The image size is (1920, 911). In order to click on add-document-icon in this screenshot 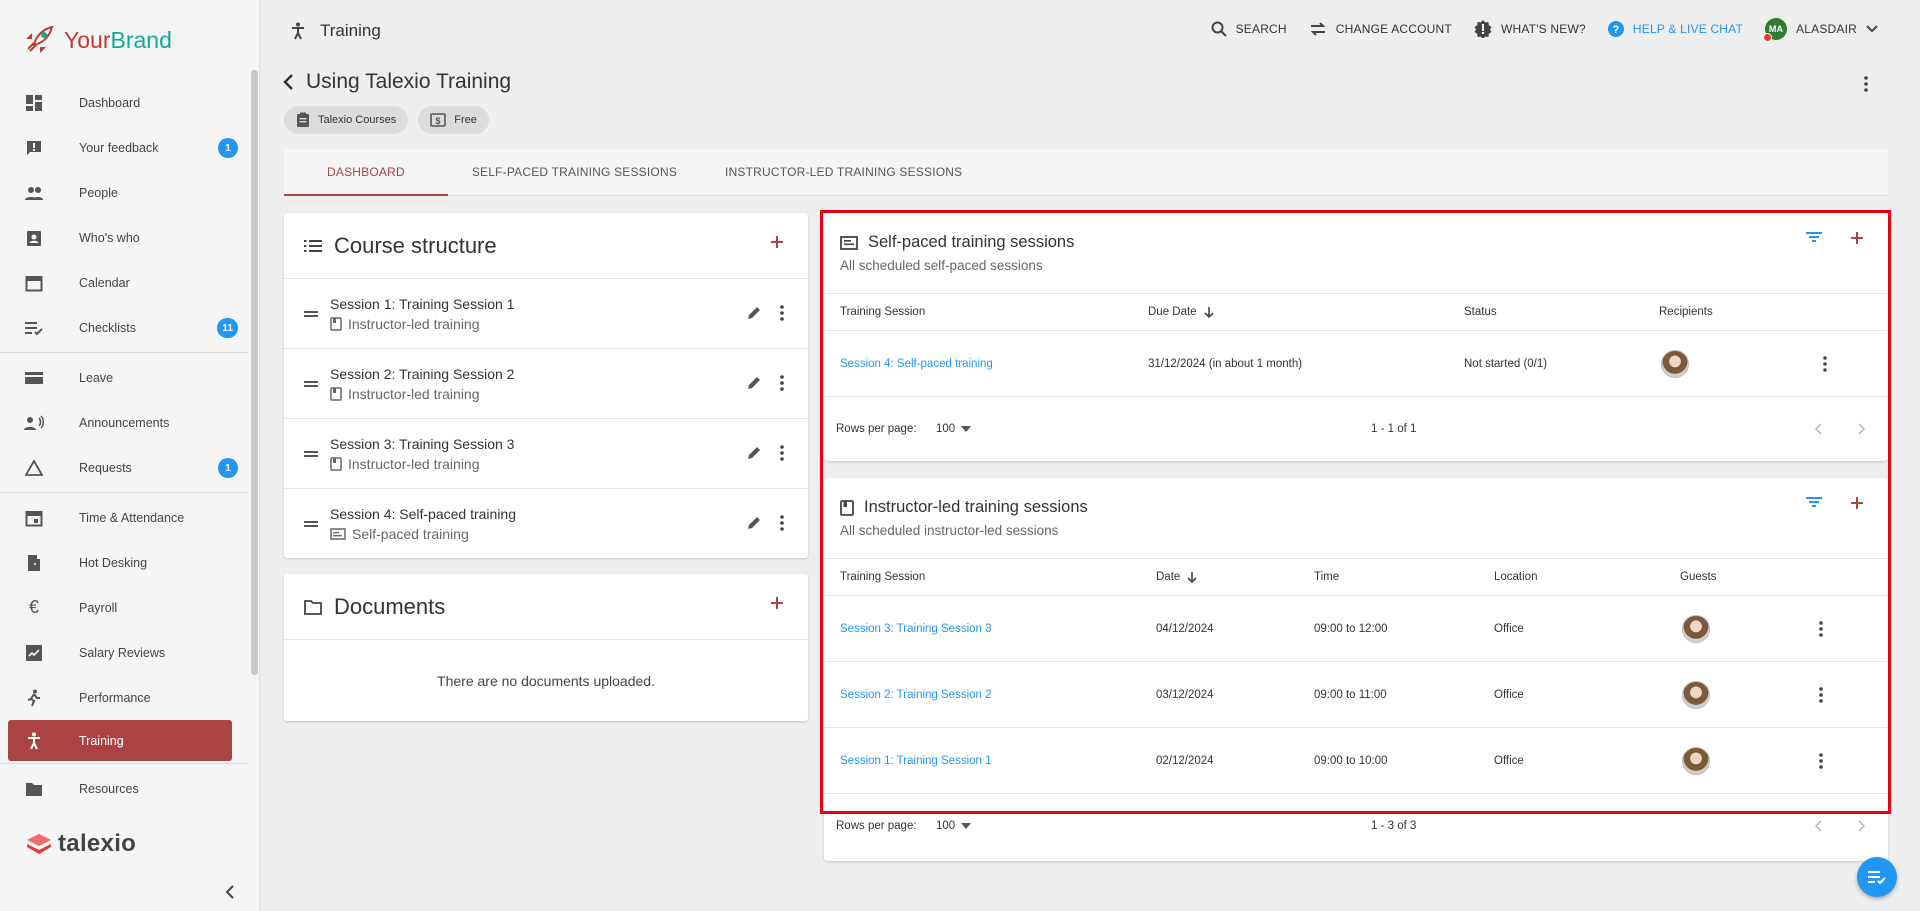, I will do `click(777, 603)`.